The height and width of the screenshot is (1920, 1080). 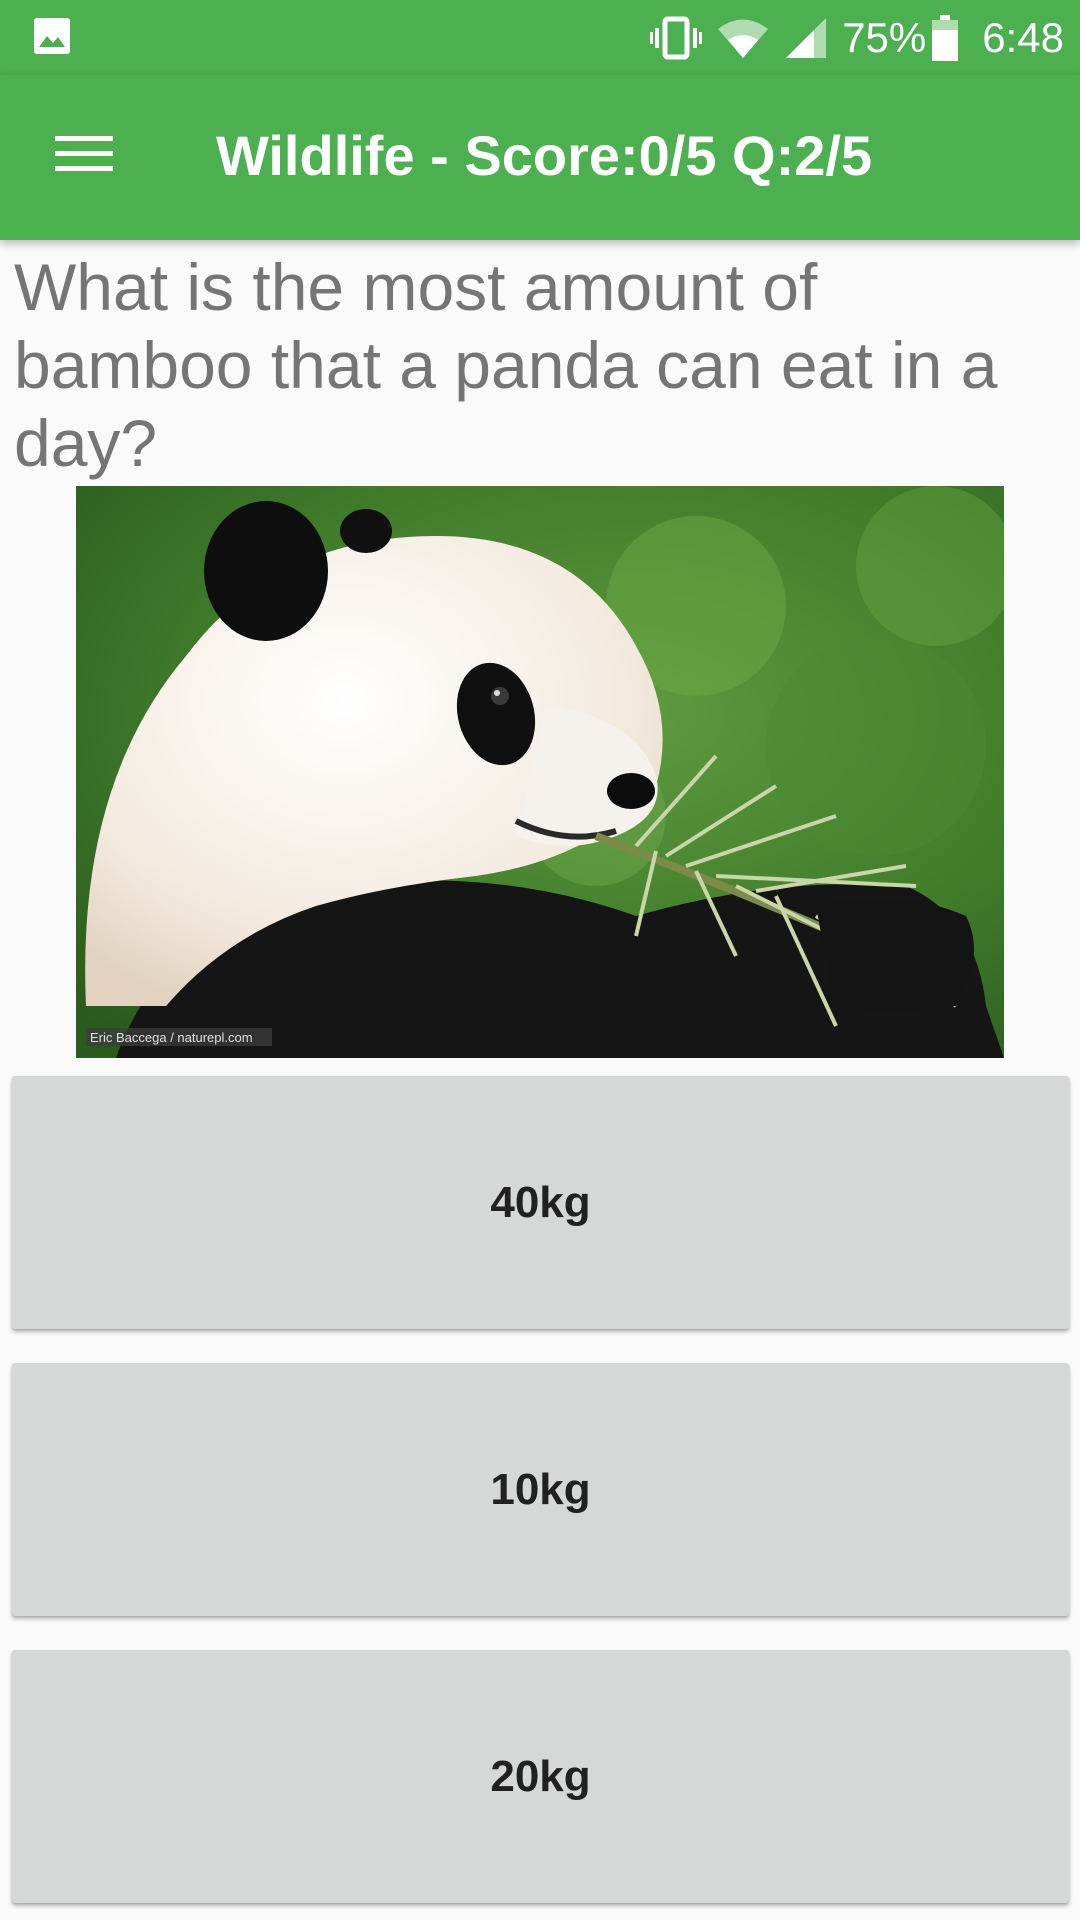 What do you see at coordinates (945, 37) in the screenshot?
I see `battery-icon` at bounding box center [945, 37].